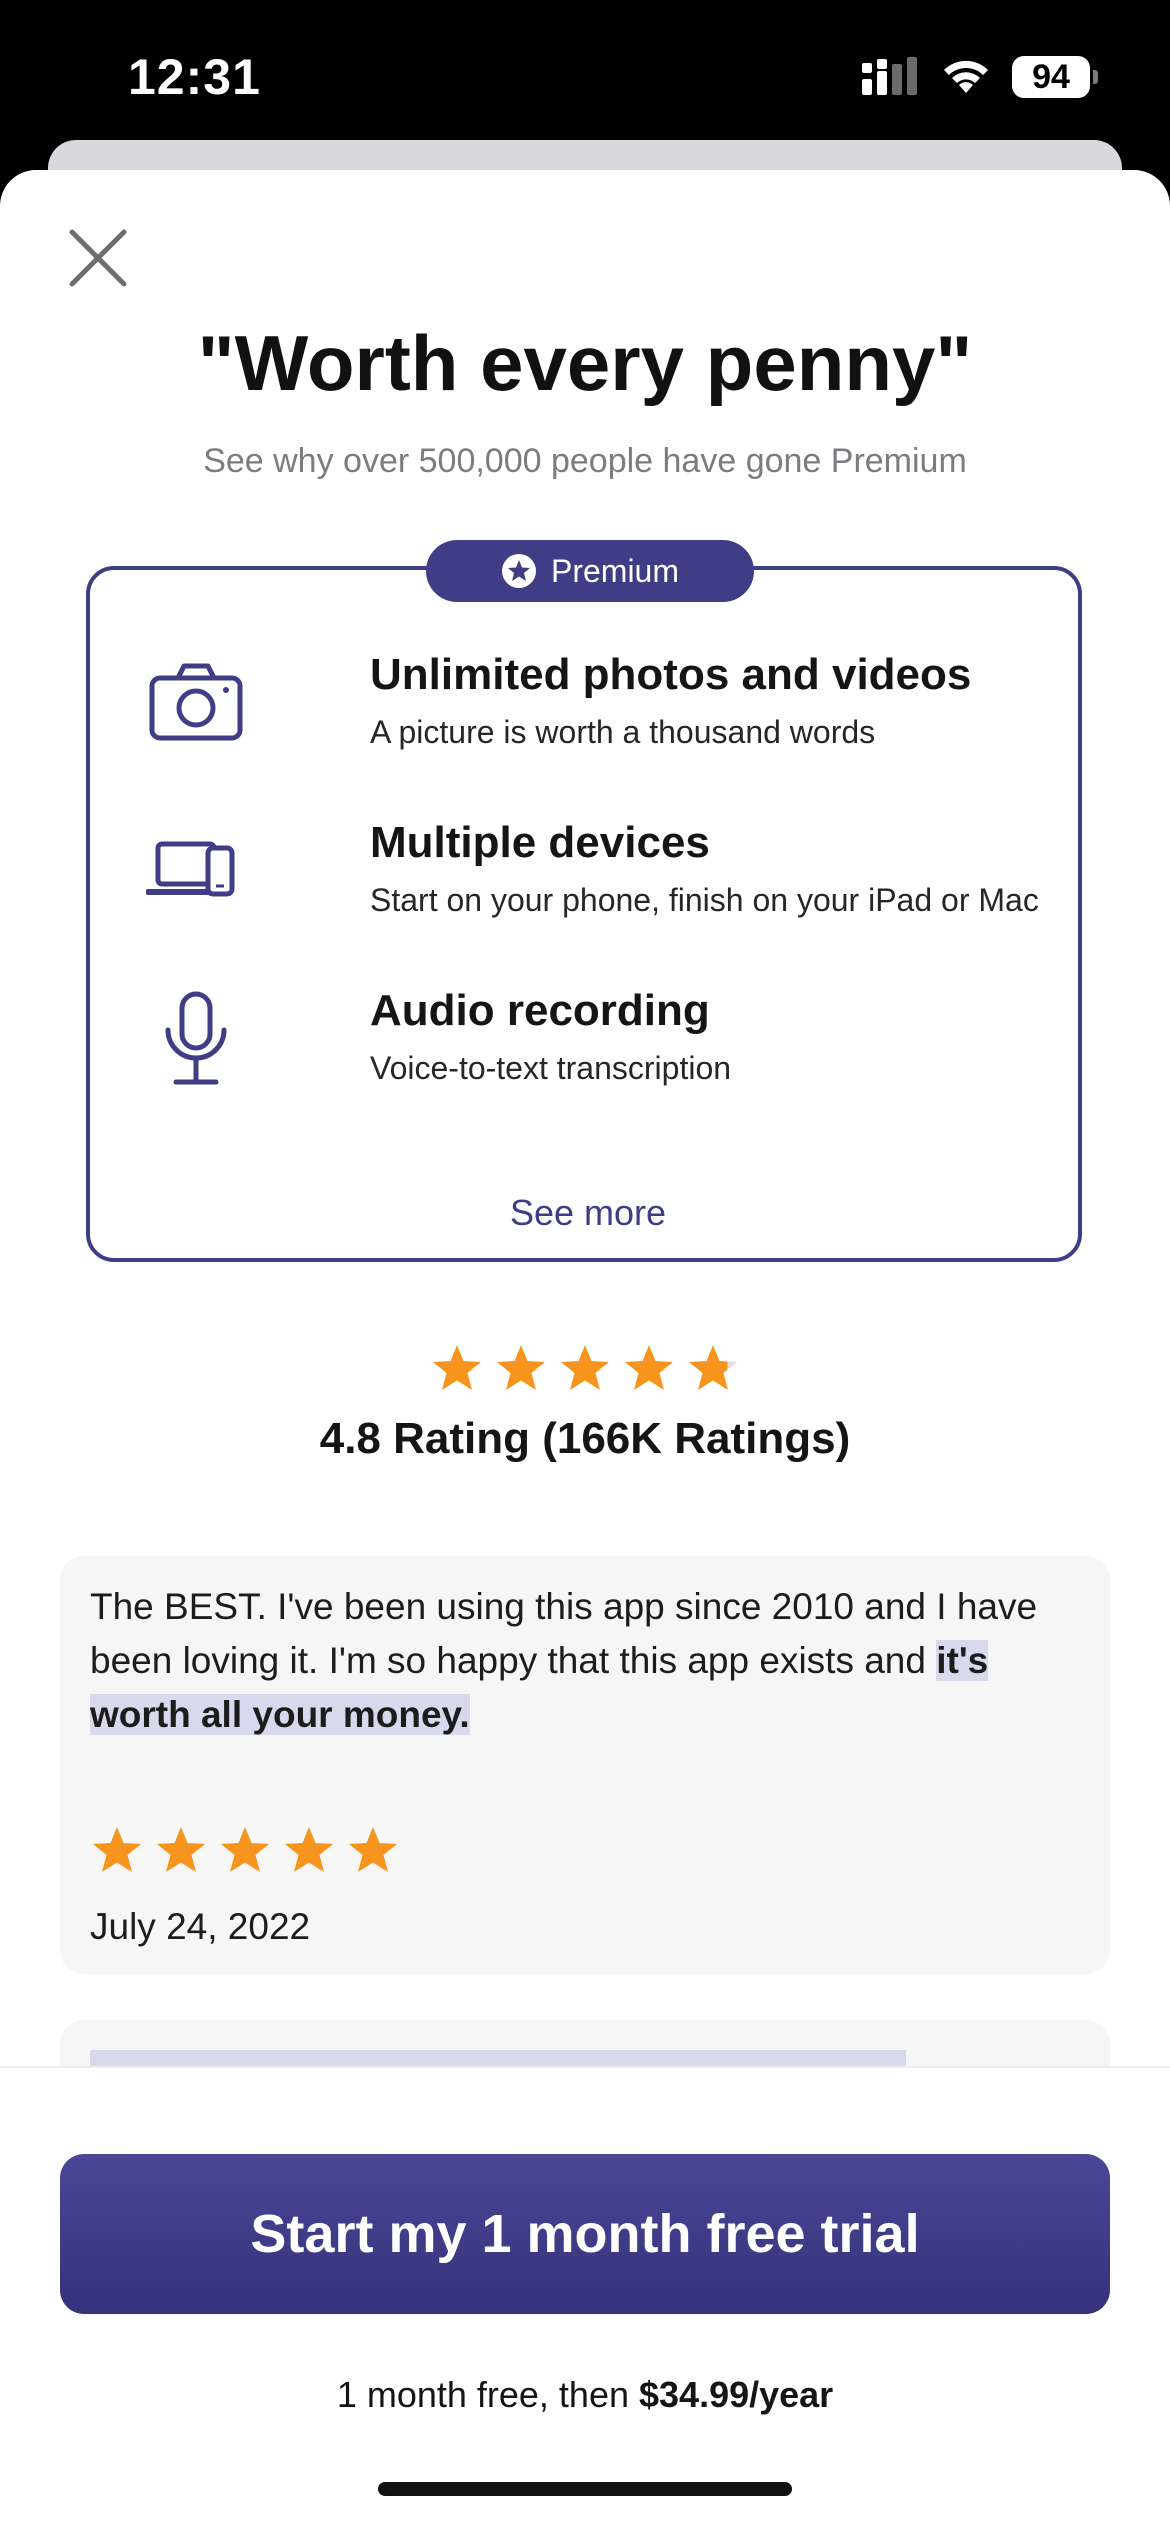 This screenshot has width=1170, height=2532. Describe the element at coordinates (585, 2234) in the screenshot. I see `start-trial-button: Start my 1 month free trial` at that location.